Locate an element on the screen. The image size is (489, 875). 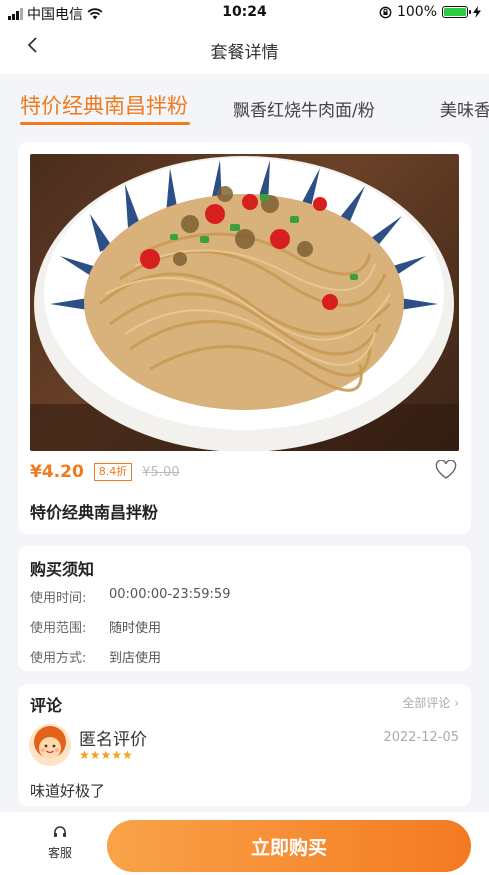
all-reviews-label: 全部评论 is located at coordinates (426, 703).